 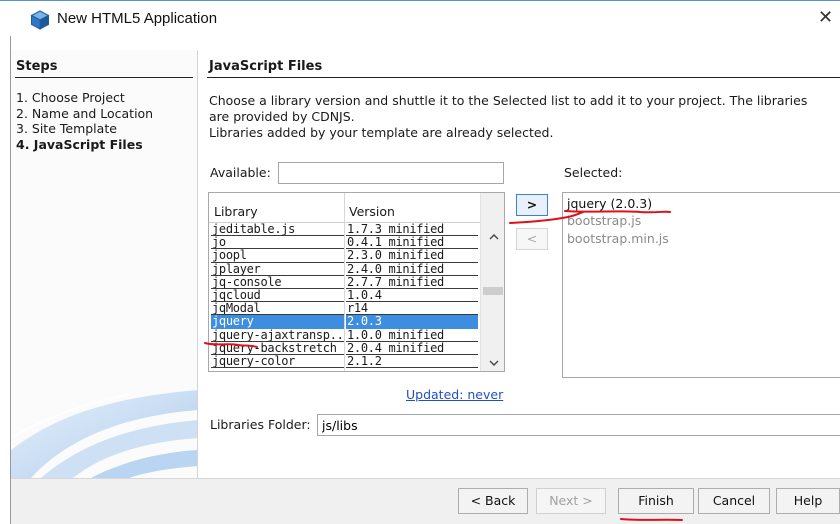 What do you see at coordinates (240, 172) in the screenshot?
I see `available-label: Available:` at bounding box center [240, 172].